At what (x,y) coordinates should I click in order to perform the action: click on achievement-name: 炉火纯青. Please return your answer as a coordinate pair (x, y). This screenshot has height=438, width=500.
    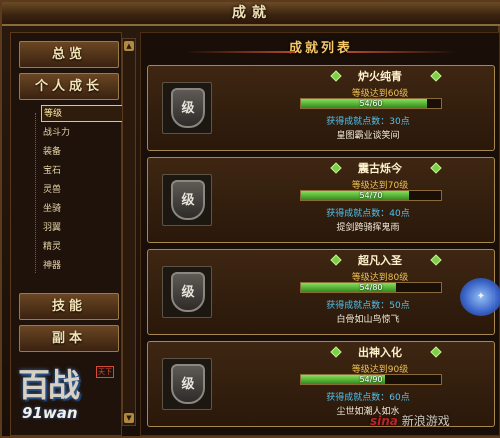
    Looking at the image, I should click on (380, 76).